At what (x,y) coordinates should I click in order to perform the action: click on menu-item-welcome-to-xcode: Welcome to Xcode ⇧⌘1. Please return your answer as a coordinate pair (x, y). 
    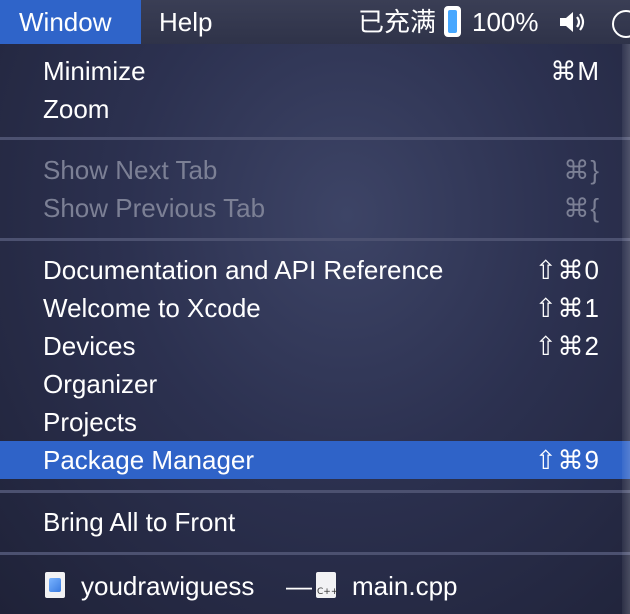
    Looking at the image, I should click on (315, 308).